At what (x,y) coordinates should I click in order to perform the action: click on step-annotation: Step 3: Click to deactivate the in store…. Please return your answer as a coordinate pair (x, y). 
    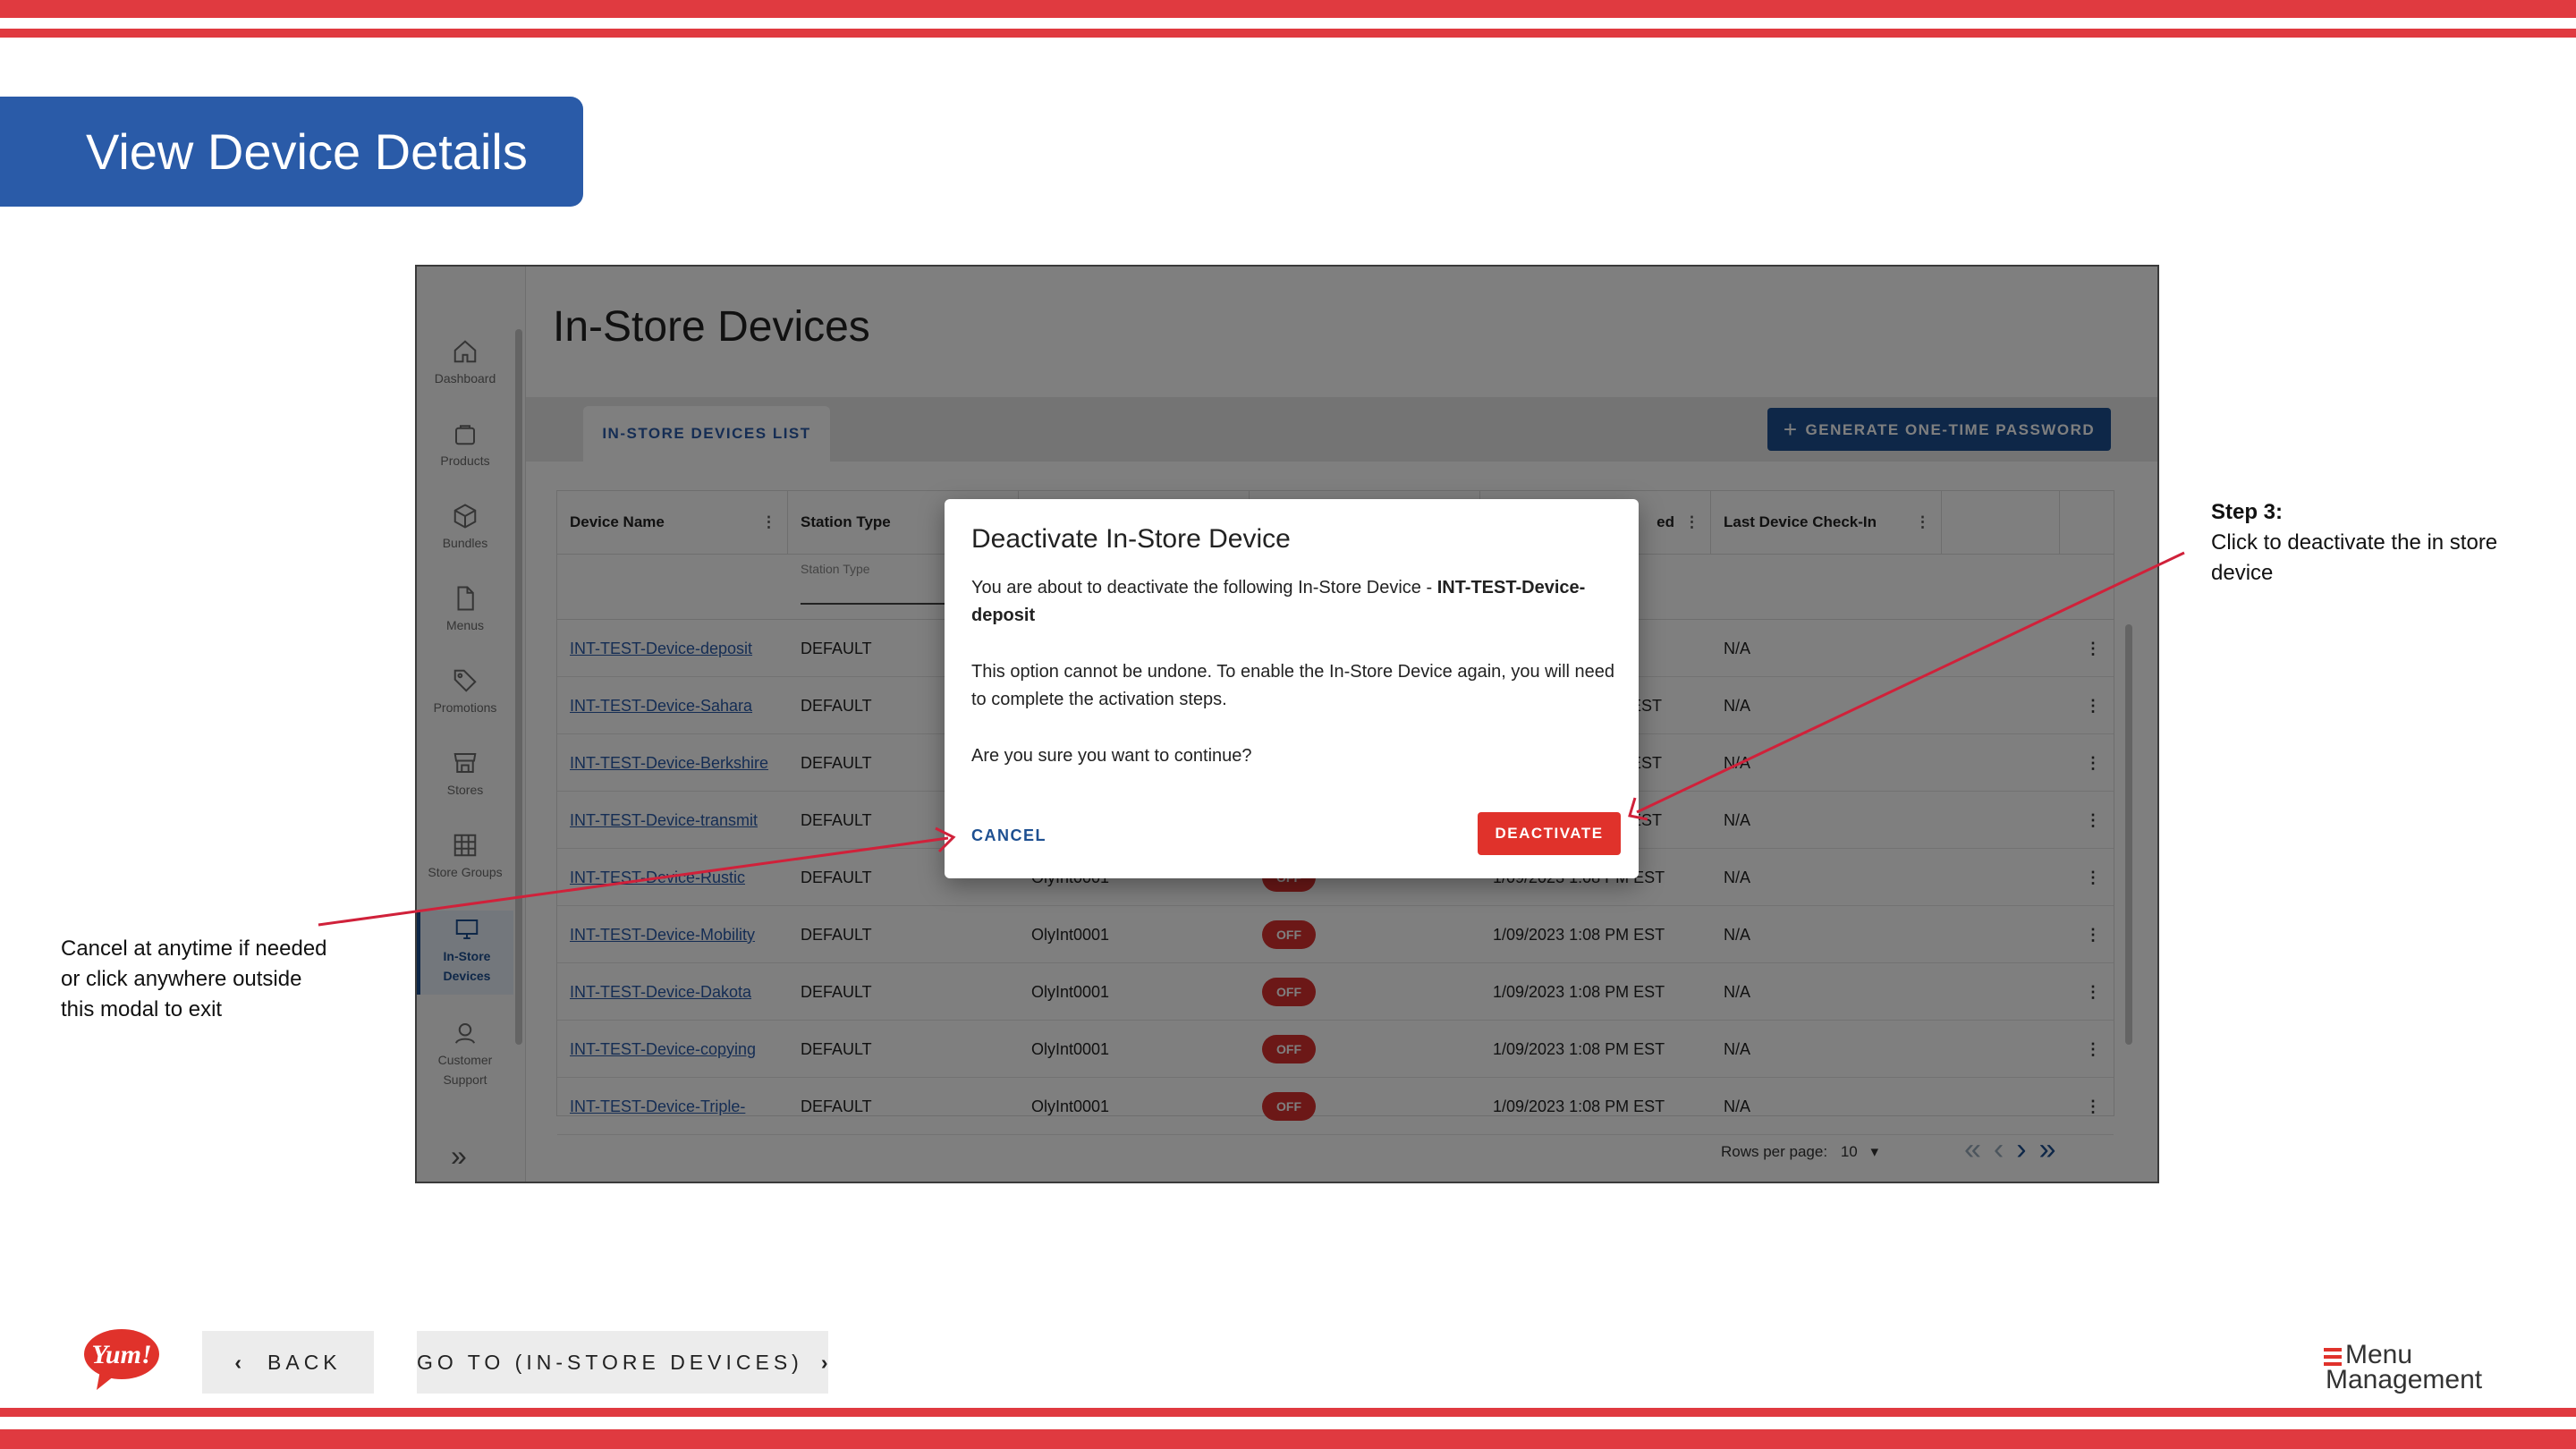
    Looking at the image, I should click on (2354, 542).